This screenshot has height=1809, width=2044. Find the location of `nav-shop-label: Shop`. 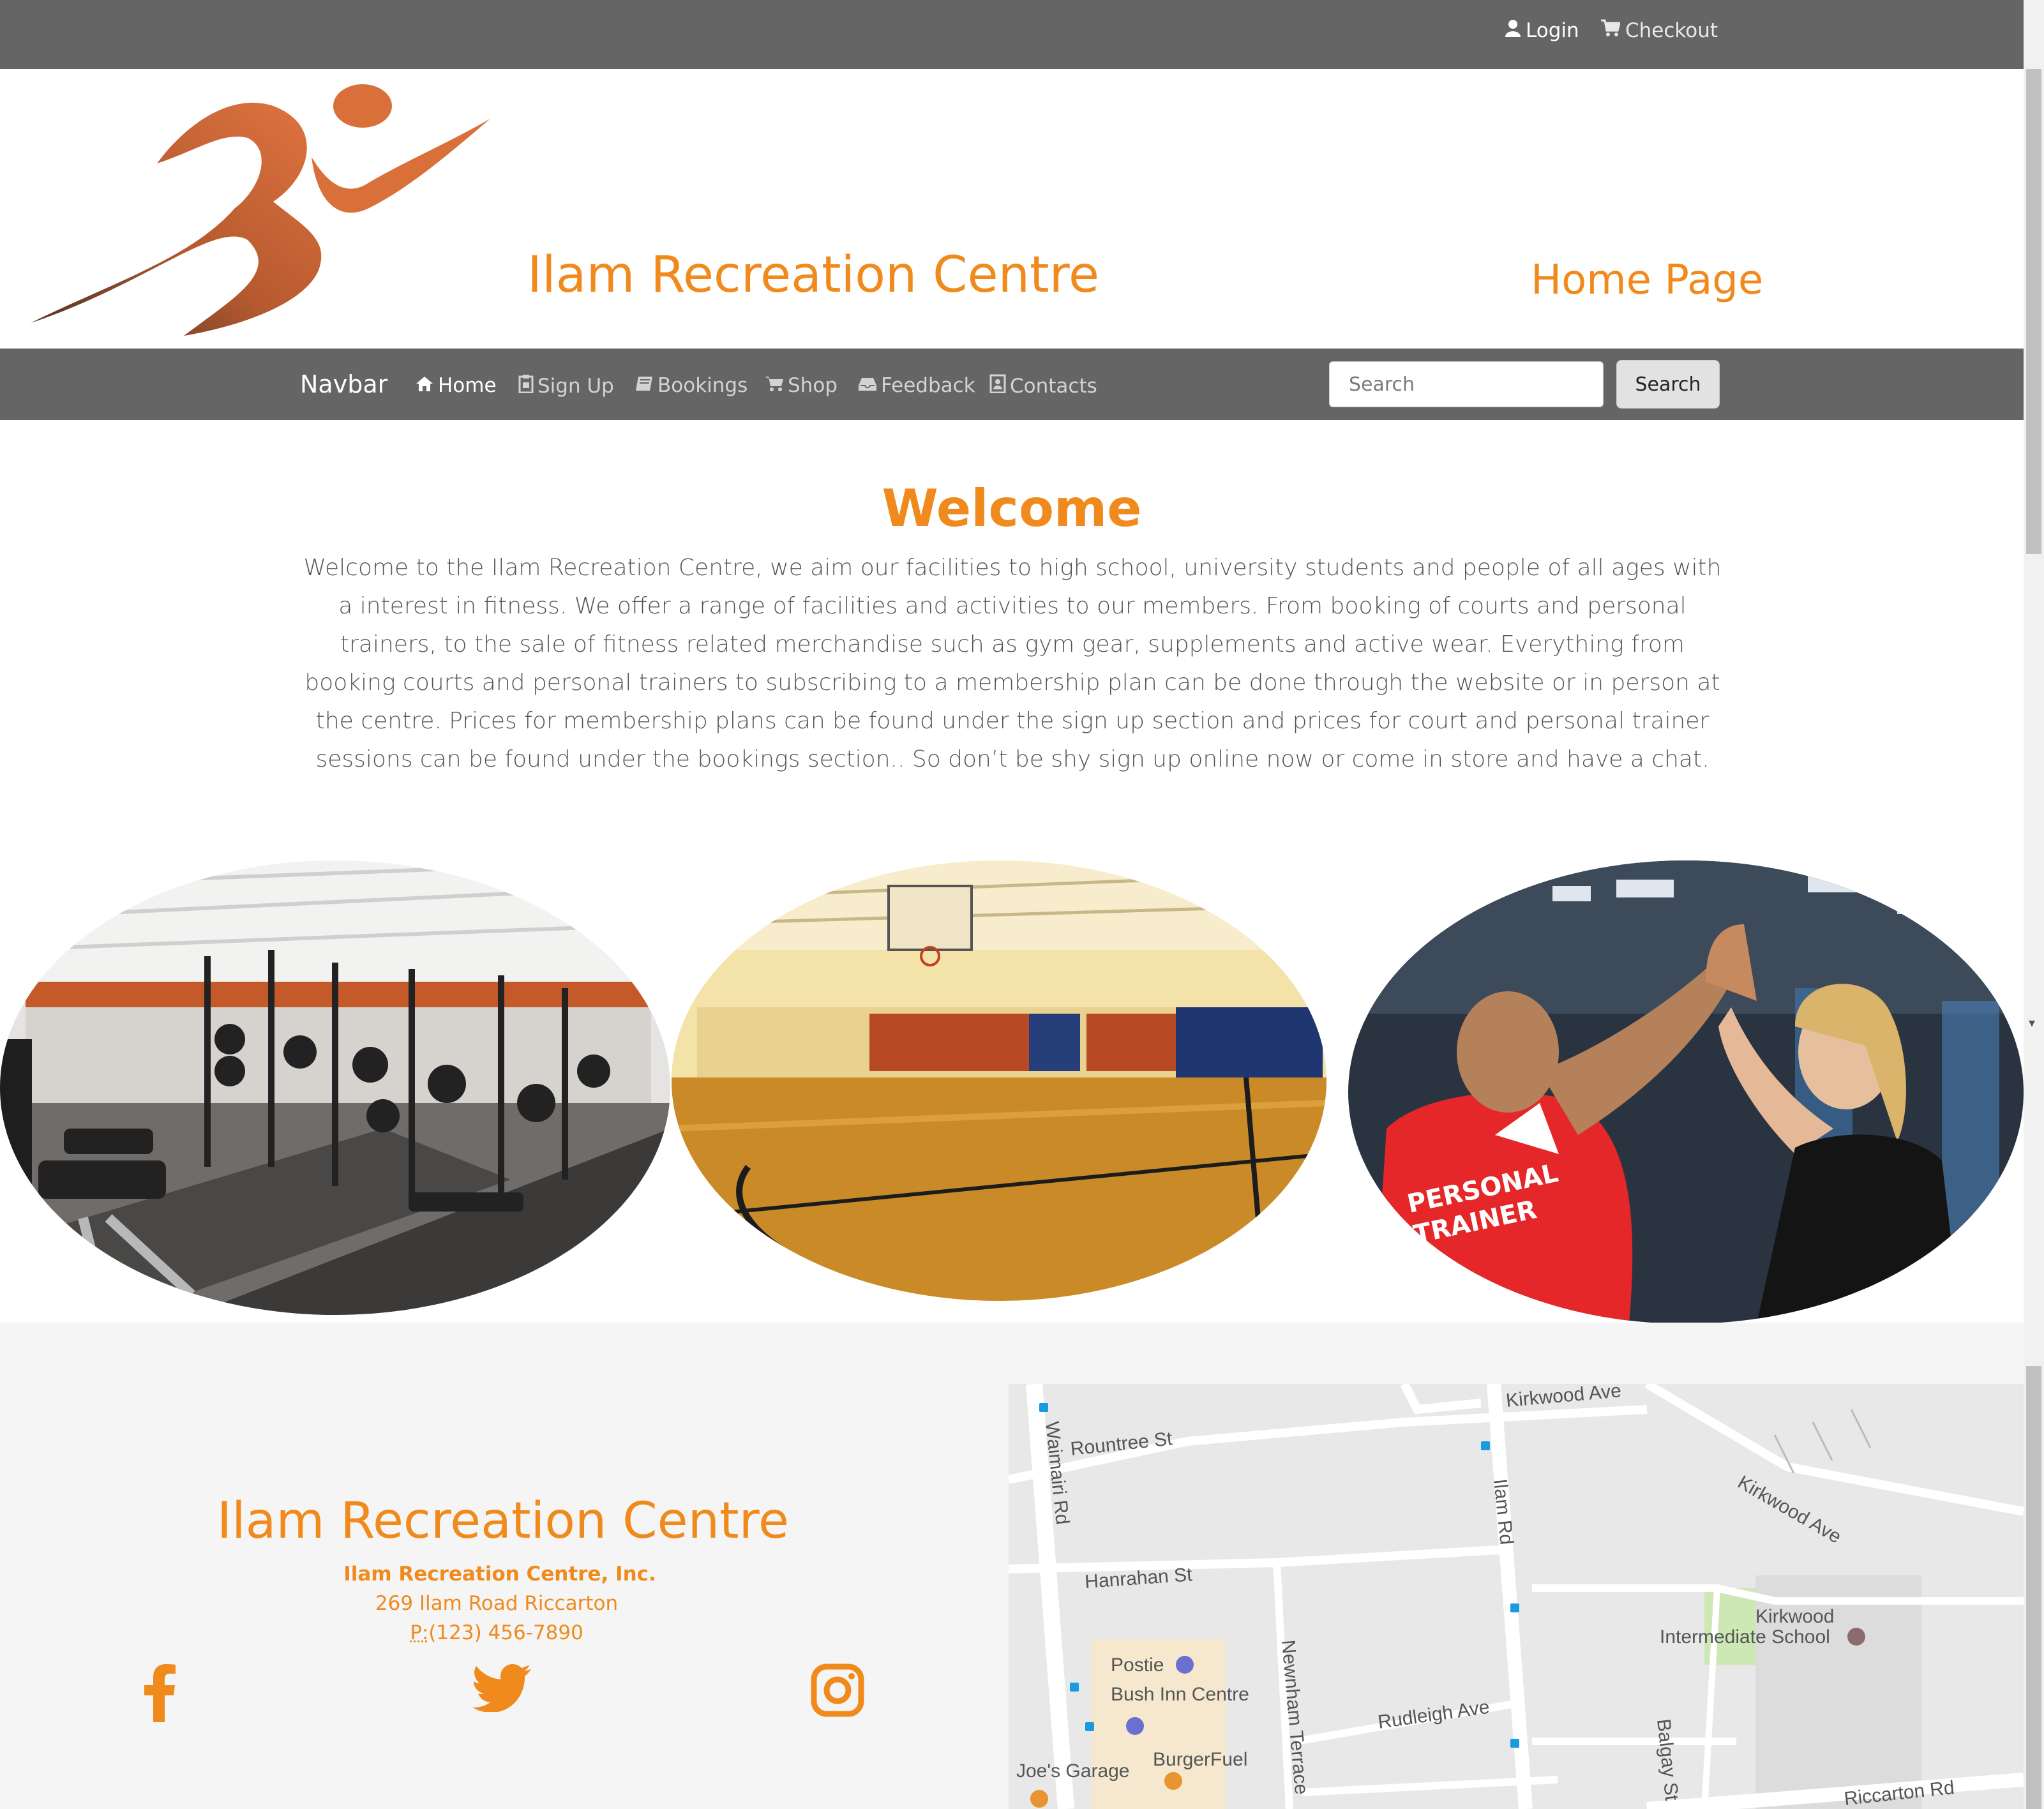

nav-shop-label: Shop is located at coordinates (813, 385).